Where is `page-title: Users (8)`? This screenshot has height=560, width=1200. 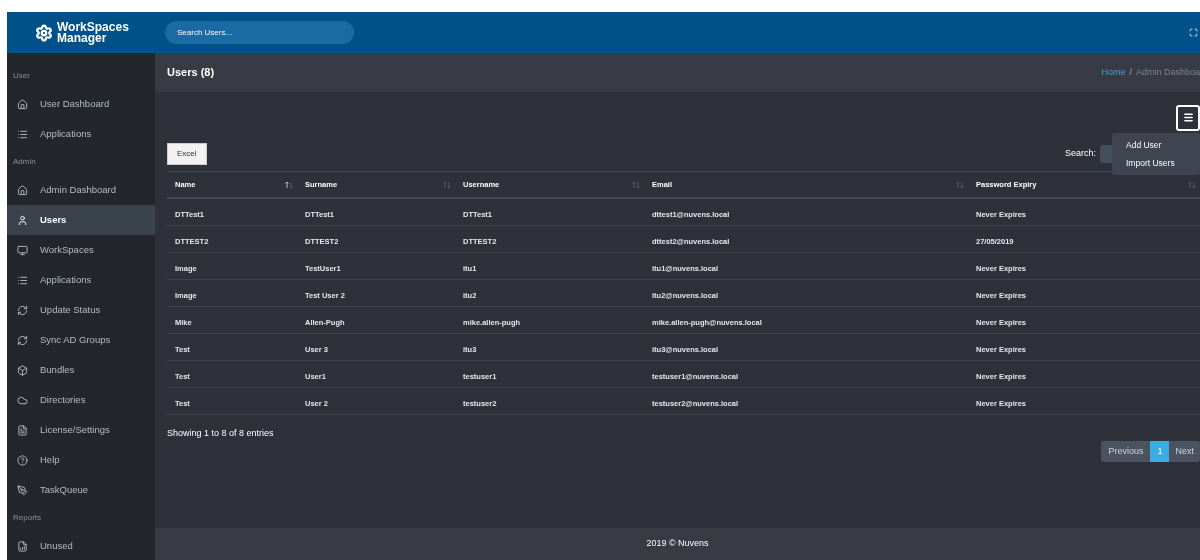 page-title: Users (8) is located at coordinates (191, 73).